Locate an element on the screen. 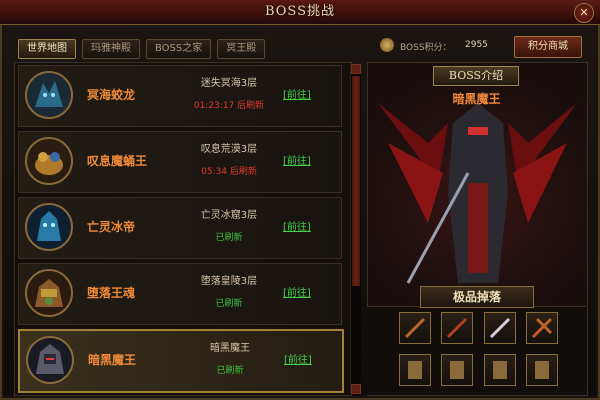 This screenshot has width=600, height=400. boss-location: 堕落皇陵3层 is located at coordinates (229, 281).